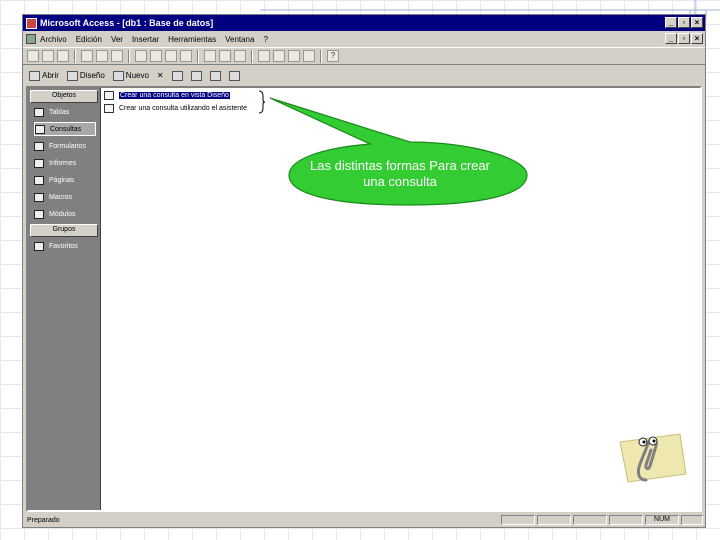 This screenshot has height=540, width=720. I want to click on doc-restore-button: ▫, so click(684, 38).